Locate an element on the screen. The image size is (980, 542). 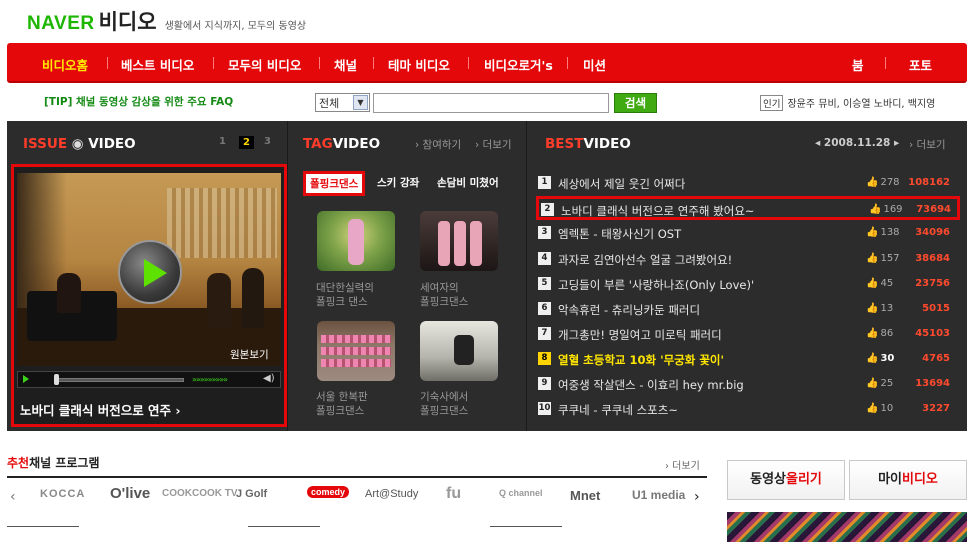
rank-number: 5 is located at coordinates (544, 283).